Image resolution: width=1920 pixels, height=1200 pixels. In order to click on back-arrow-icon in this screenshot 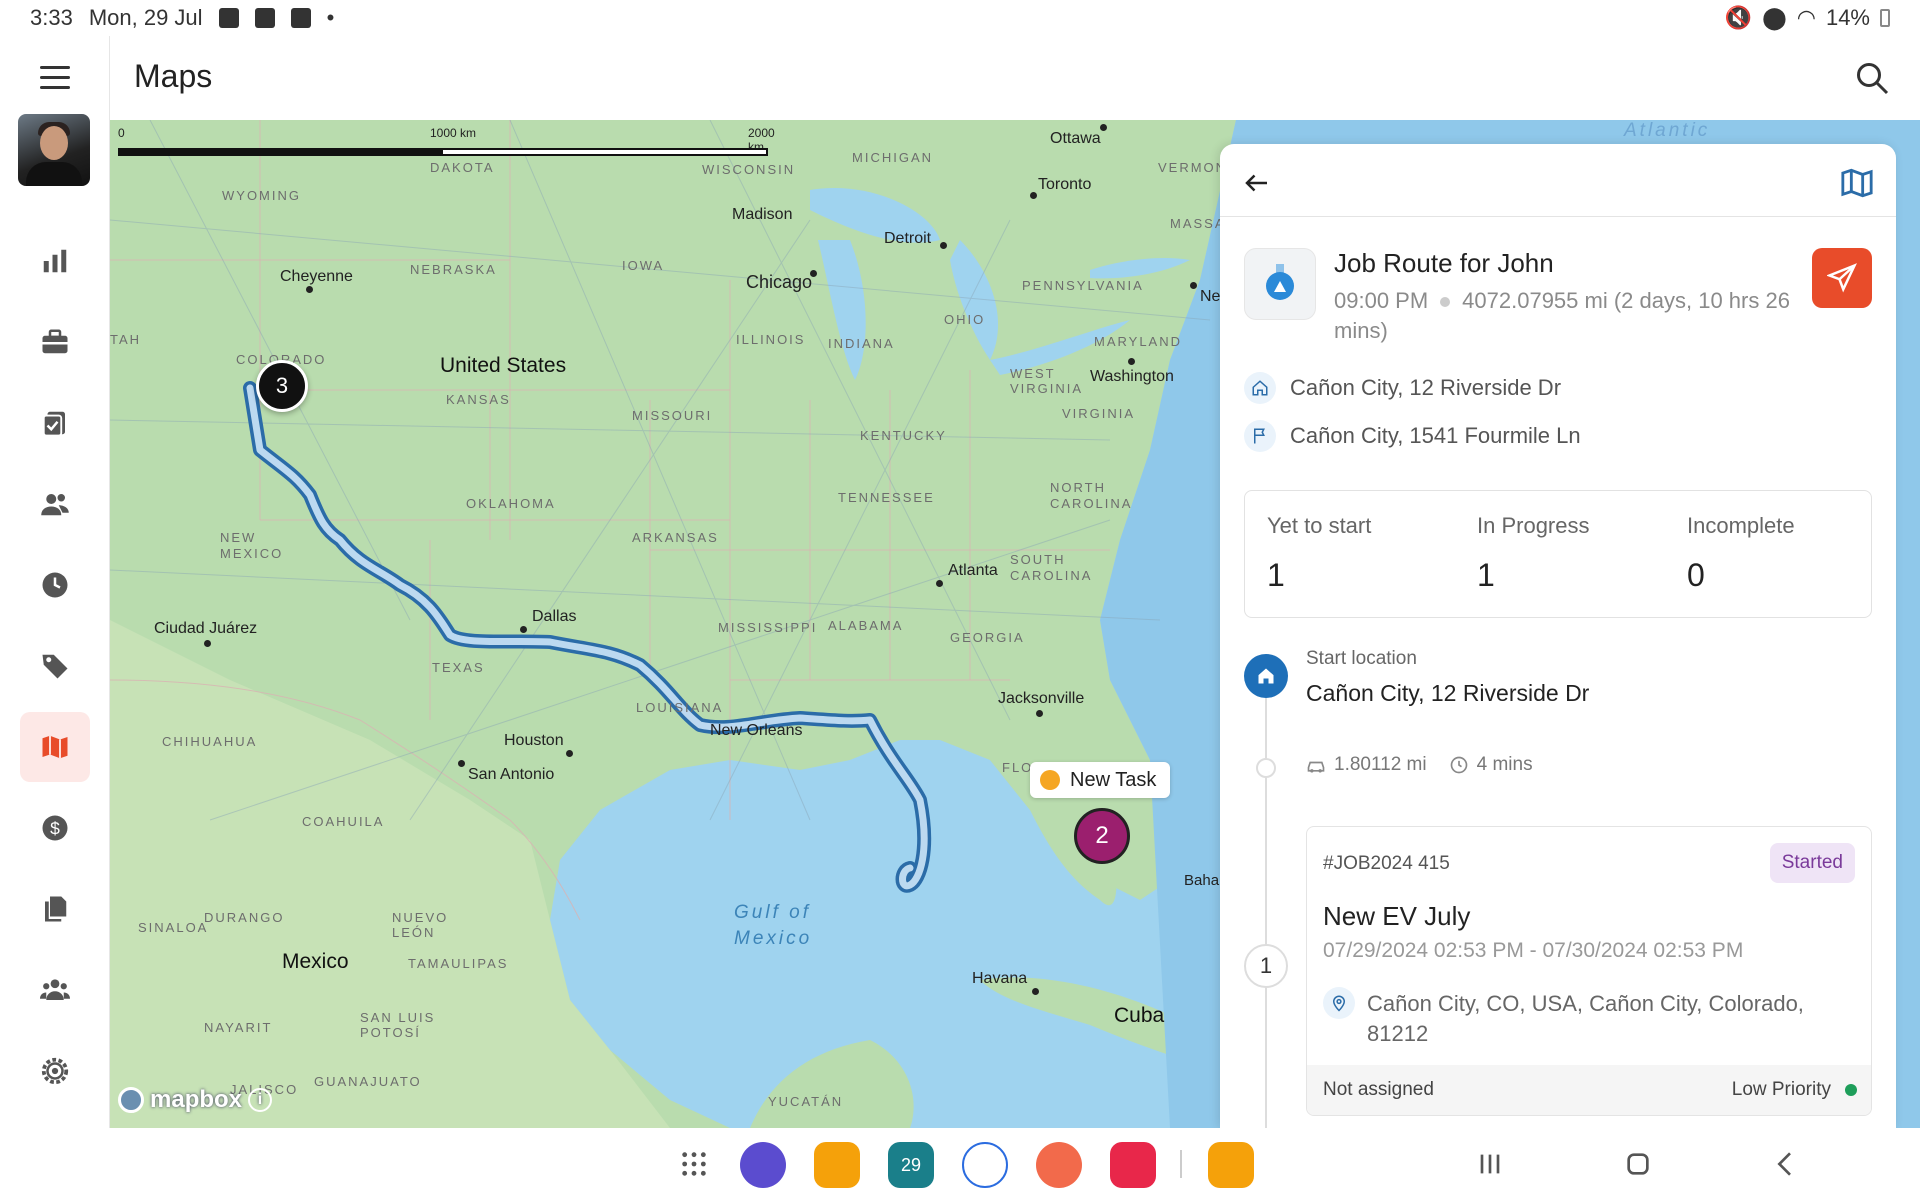, I will do `click(1257, 183)`.